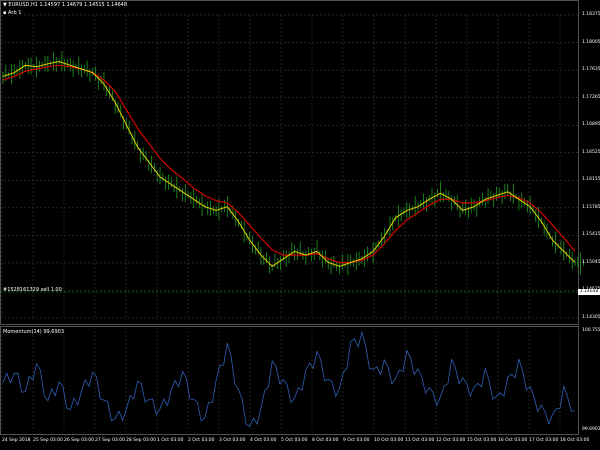 The width and height of the screenshot is (600, 450). Describe the element at coordinates (263, 440) in the screenshot. I see `date-tick-label: 4 Oct 03:00` at that location.